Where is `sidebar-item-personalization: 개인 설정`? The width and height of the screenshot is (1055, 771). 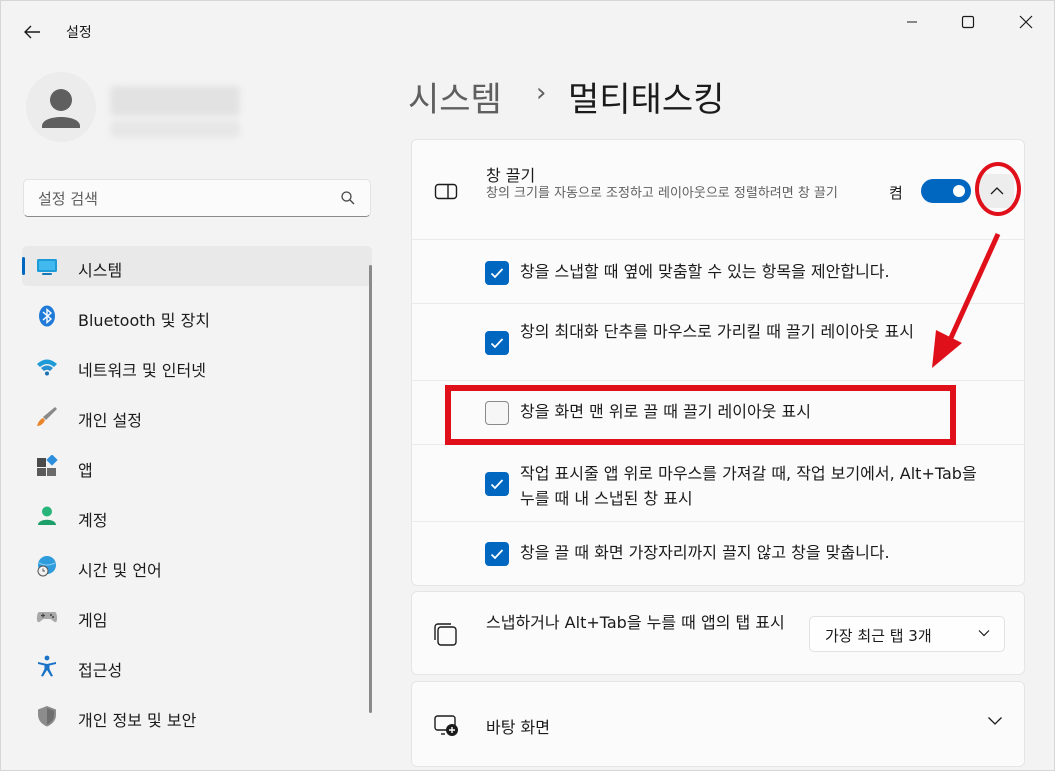 sidebar-item-personalization: 개인 설정 is located at coordinates (197, 416).